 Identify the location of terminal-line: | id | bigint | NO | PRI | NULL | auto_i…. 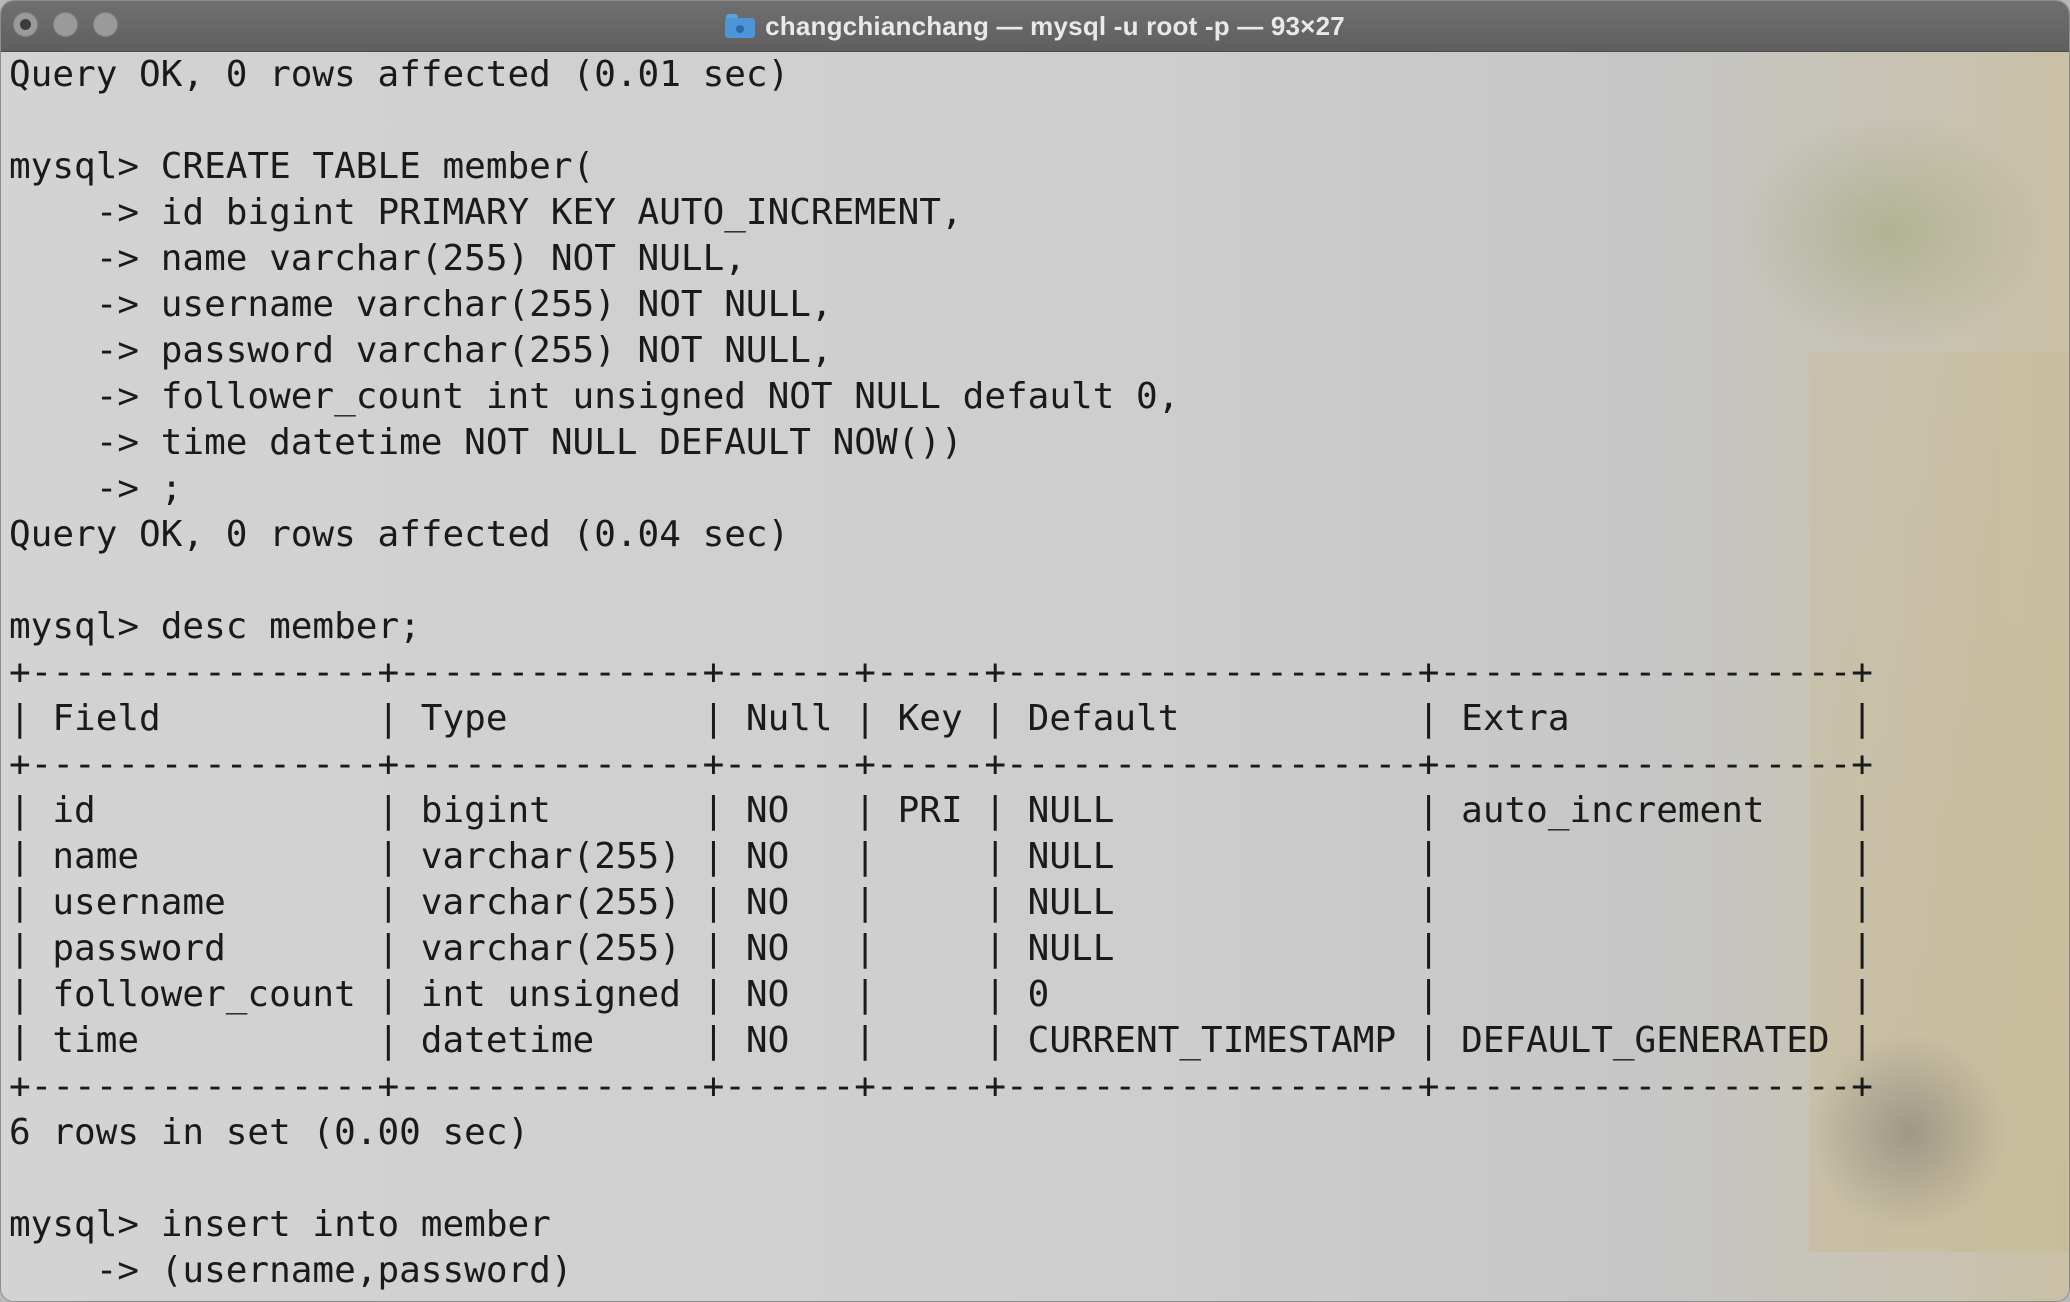
(941, 810).